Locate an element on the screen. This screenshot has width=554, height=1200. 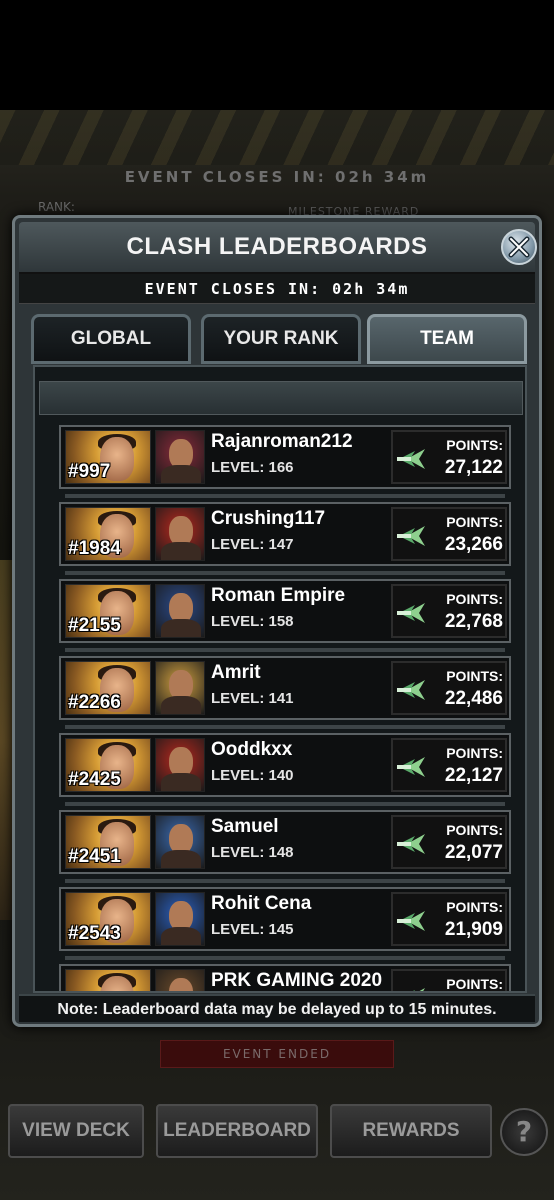
player-name: Rohit Cena is located at coordinates (261, 903).